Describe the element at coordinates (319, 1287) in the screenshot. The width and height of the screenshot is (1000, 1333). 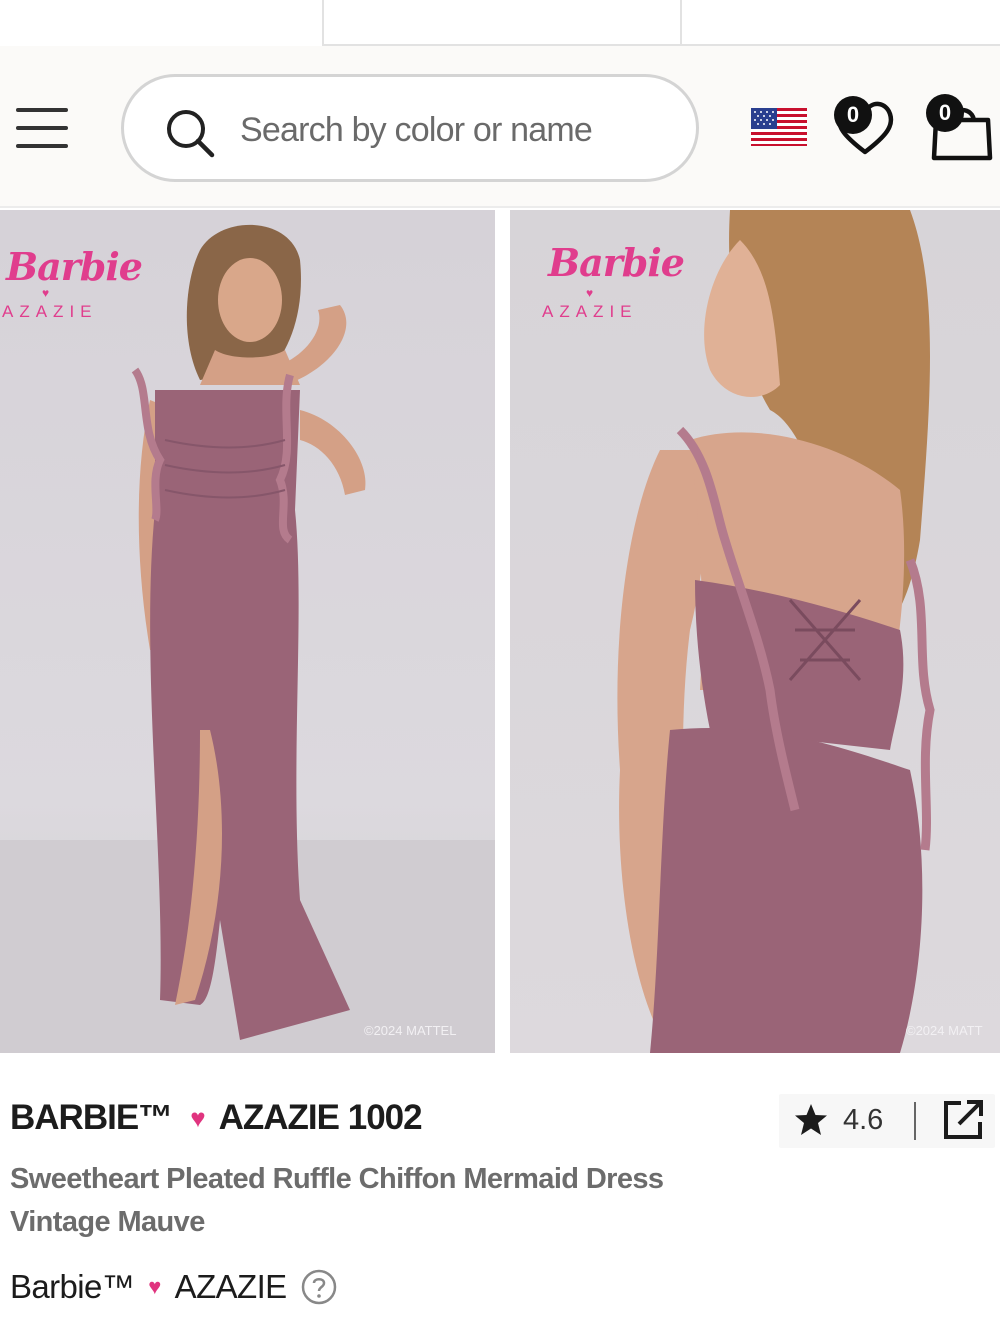
I see `help-icon` at that location.